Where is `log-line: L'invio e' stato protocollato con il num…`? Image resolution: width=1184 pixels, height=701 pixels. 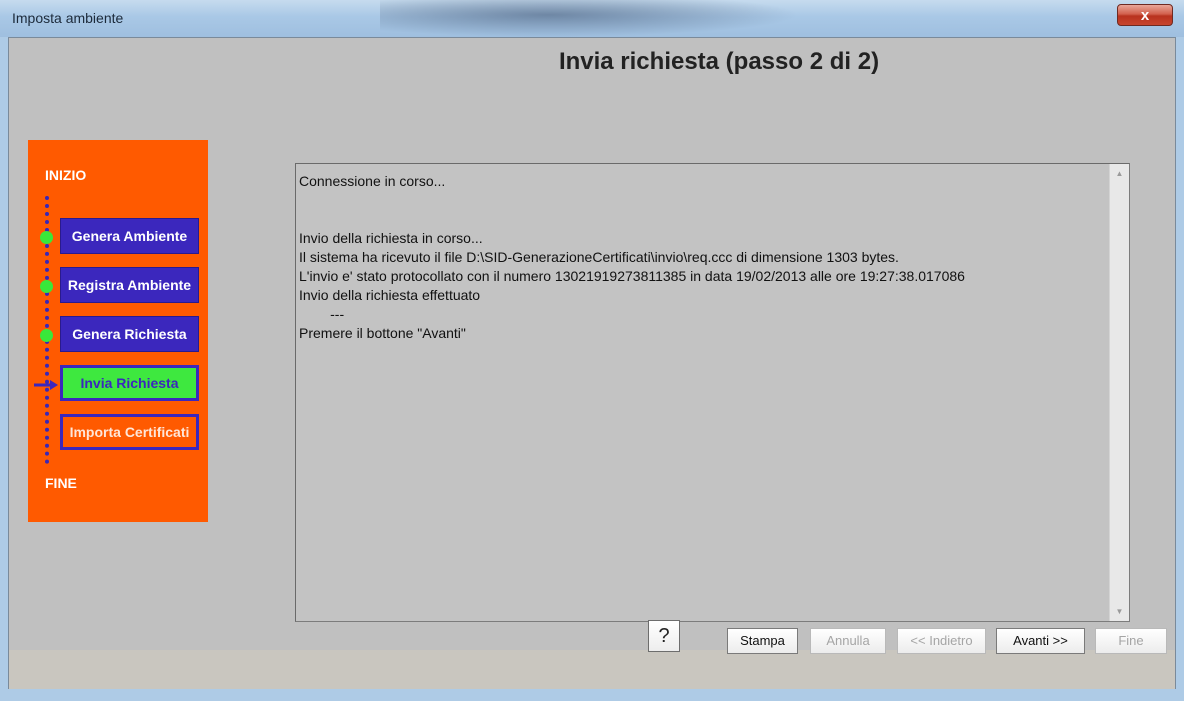
log-line: L'invio e' stato protocollato con il num… is located at coordinates (632, 276).